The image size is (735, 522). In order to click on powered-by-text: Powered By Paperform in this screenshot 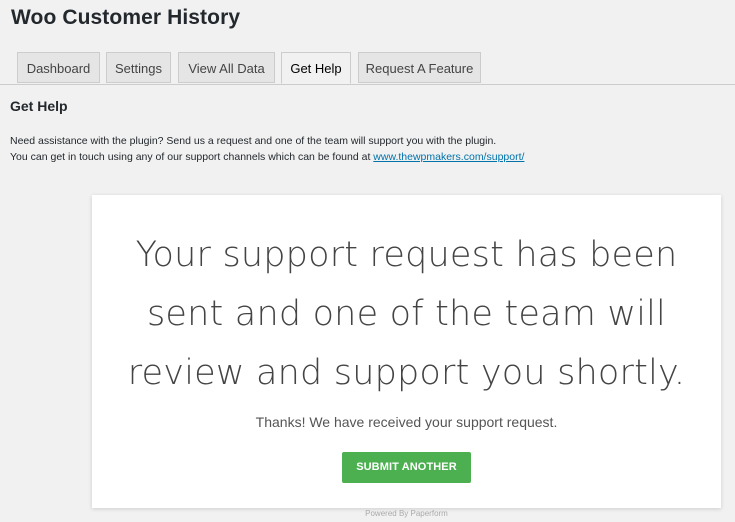, I will do `click(406, 513)`.